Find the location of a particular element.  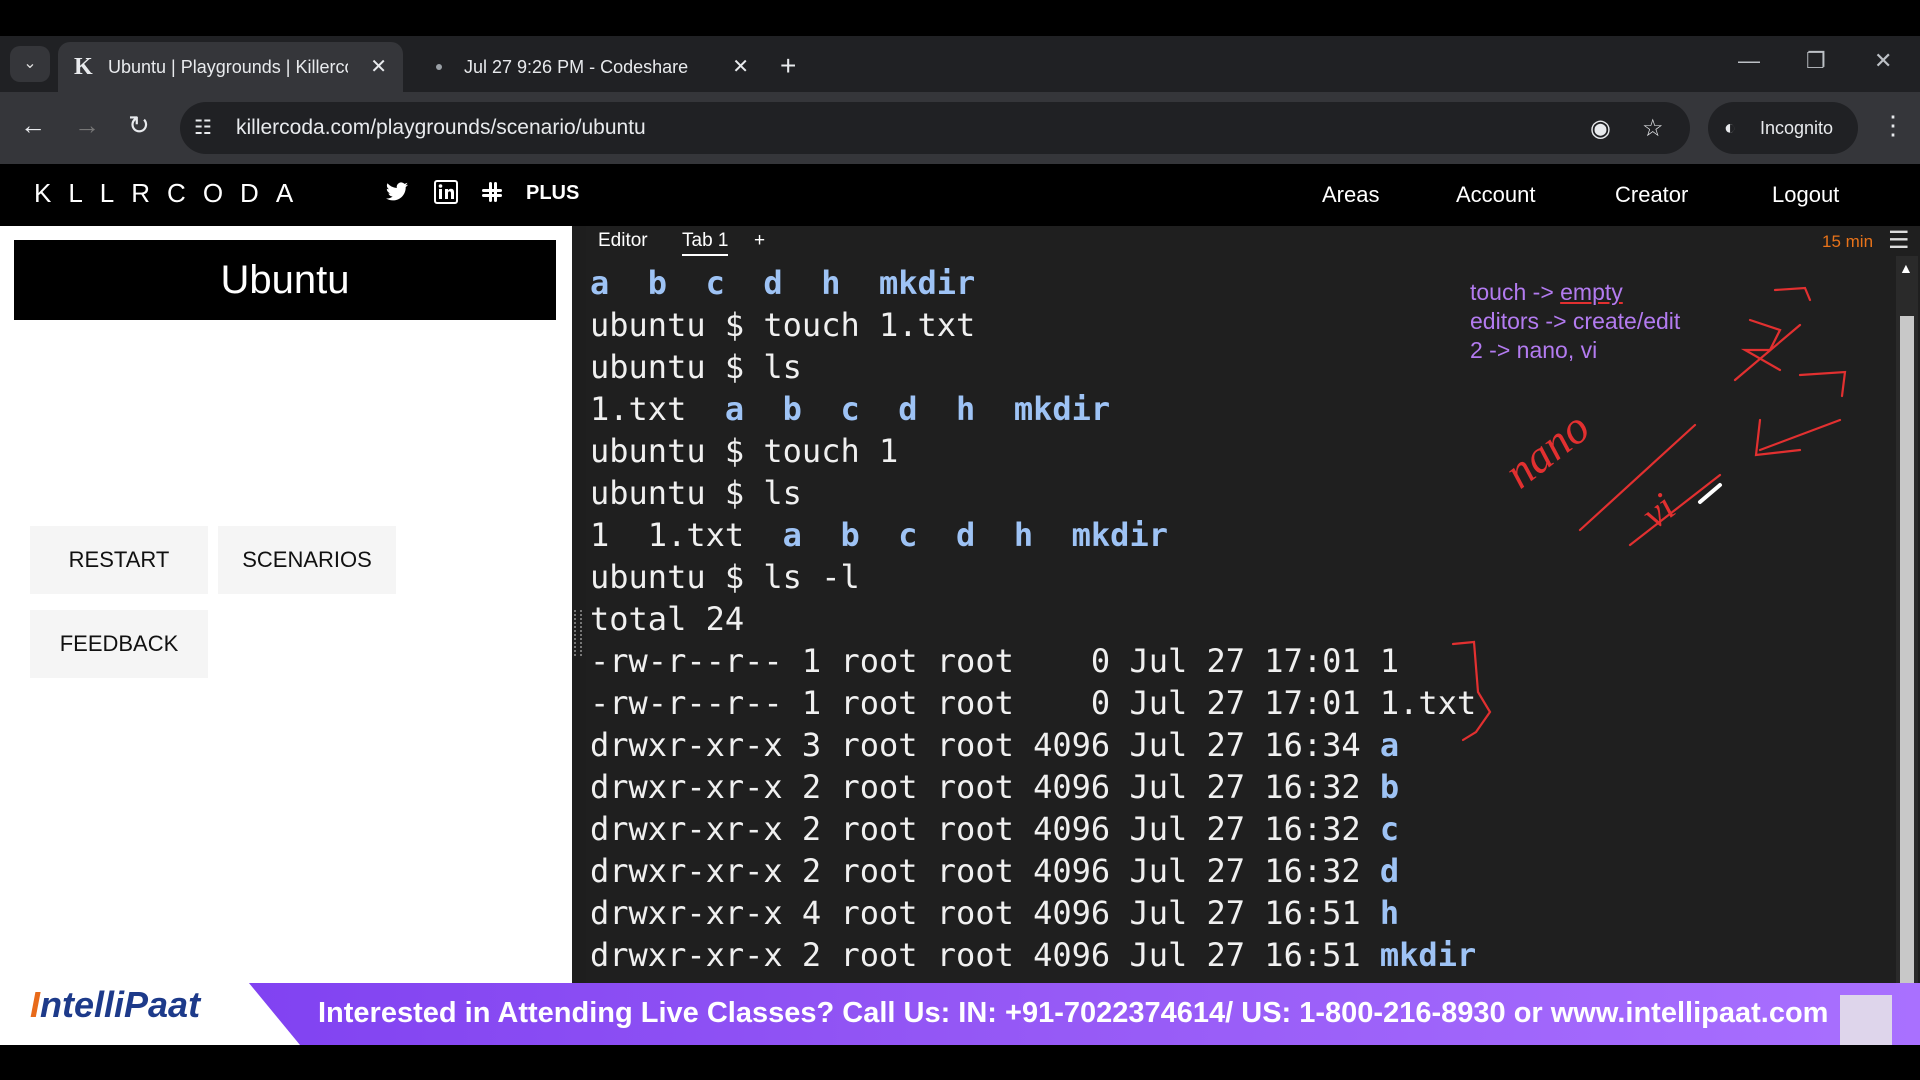

handwritten-annotations: nano vi is located at coordinates (1671, 416).